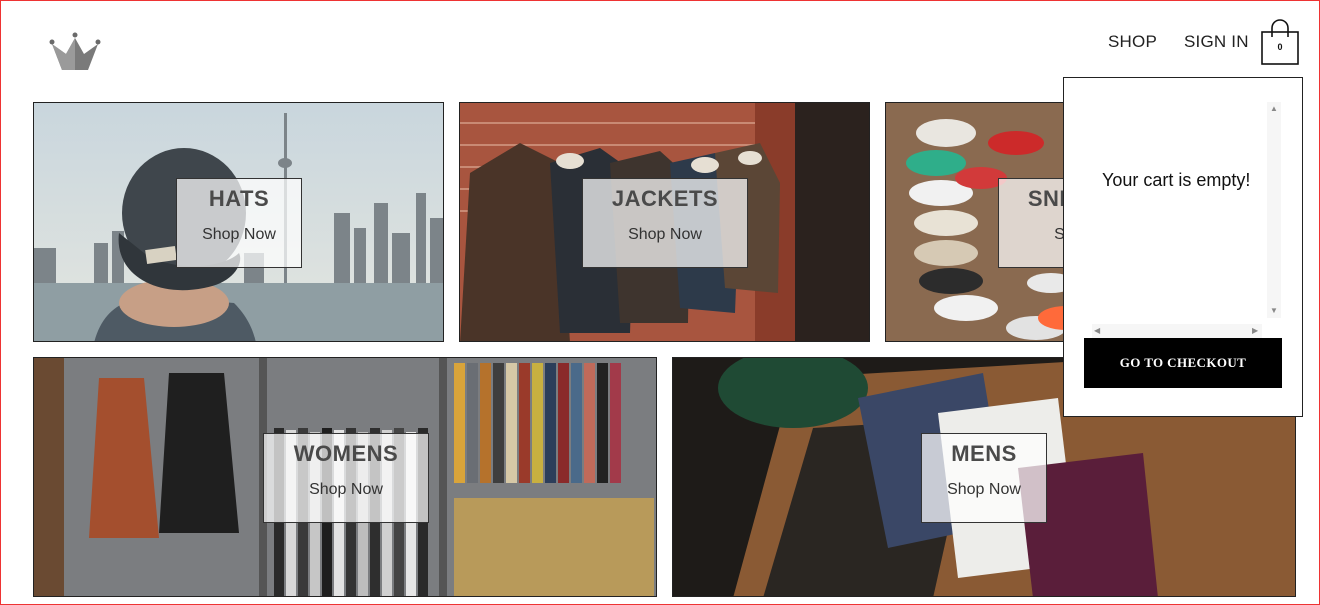 The width and height of the screenshot is (1320, 605). Describe the element at coordinates (1216, 42) in the screenshot. I see `nav-sign-in-link: SIGN IN` at that location.